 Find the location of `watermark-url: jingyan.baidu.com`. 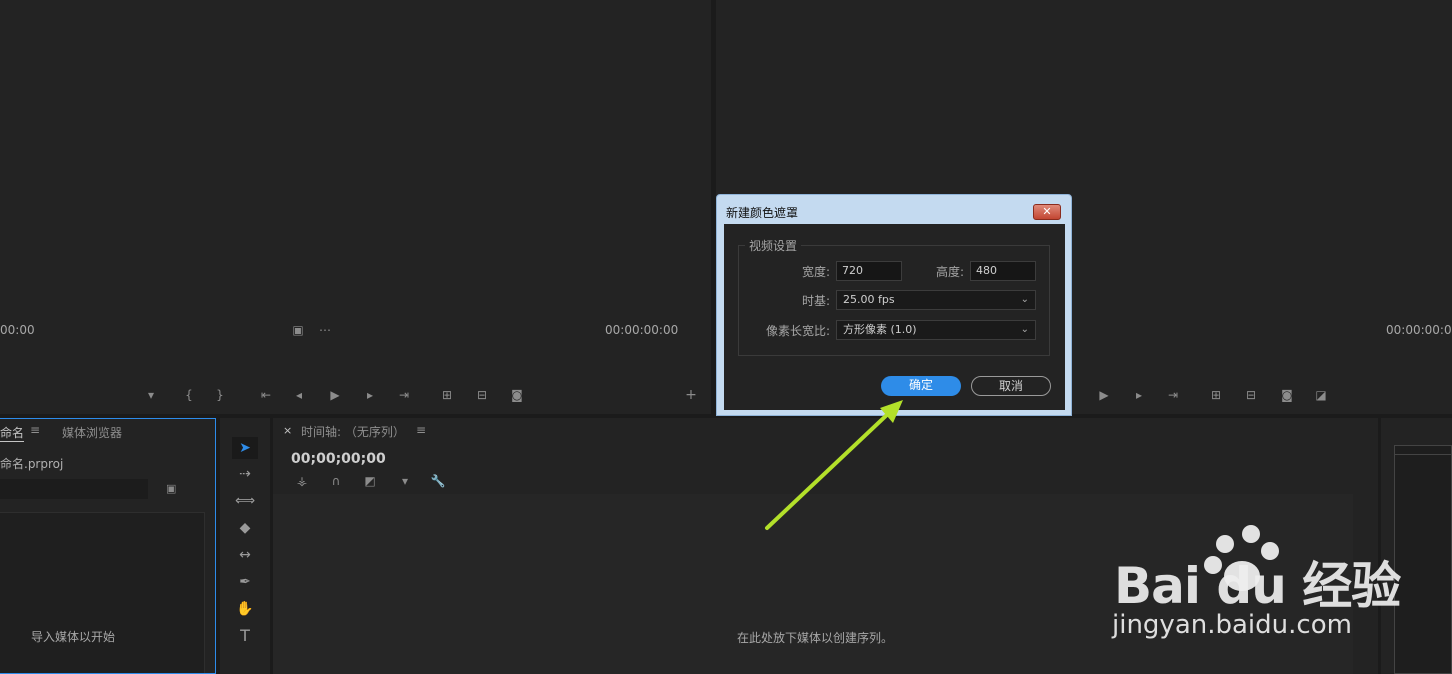

watermark-url: jingyan.baidu.com is located at coordinates (1232, 625).